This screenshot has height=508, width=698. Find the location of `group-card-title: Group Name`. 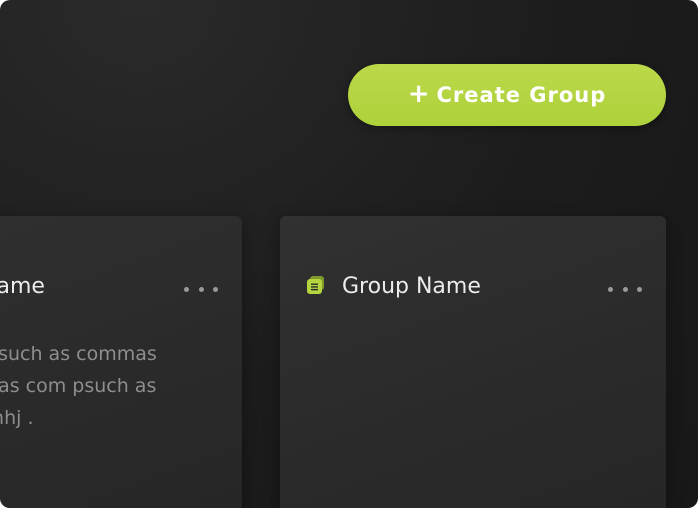

group-card-title: Group Name is located at coordinates (411, 286).